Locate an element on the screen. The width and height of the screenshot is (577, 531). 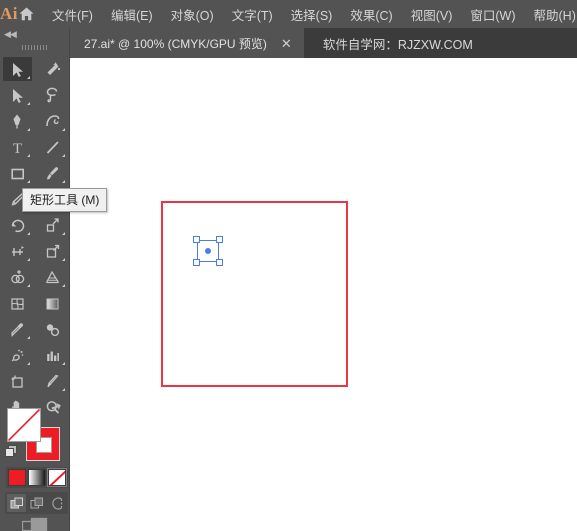
tool-rectangle is located at coordinates (17, 173).